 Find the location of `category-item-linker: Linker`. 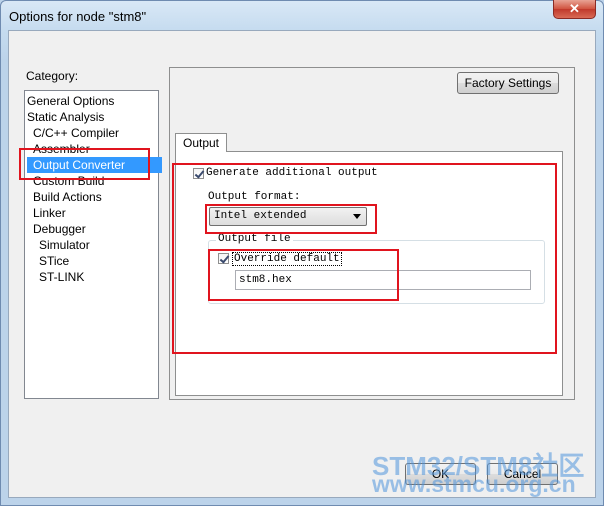

category-item-linker: Linker is located at coordinates (51, 213).